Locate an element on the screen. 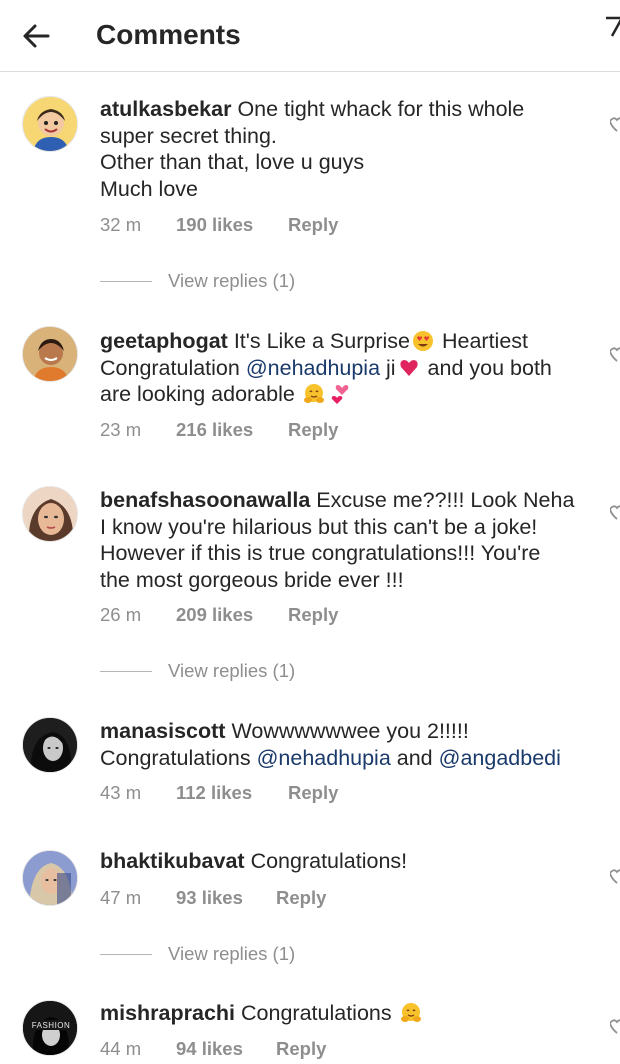 This screenshot has height=1064, width=620. comment-likes: 190 likes is located at coordinates (232, 225).